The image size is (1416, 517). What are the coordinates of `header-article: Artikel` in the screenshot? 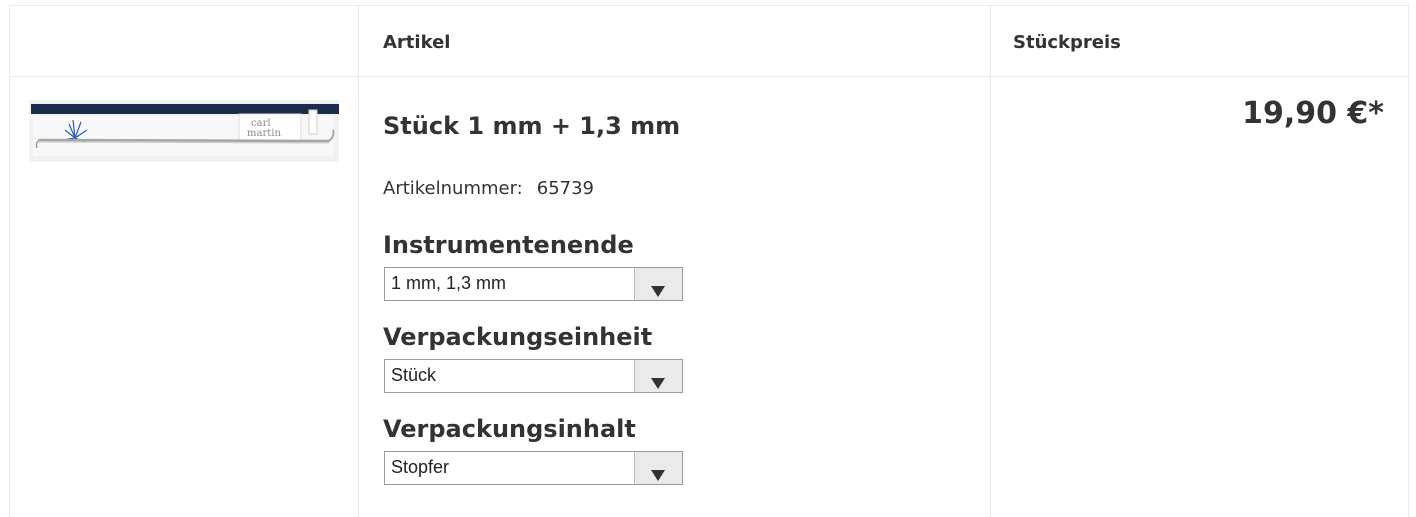 It's located at (417, 42).